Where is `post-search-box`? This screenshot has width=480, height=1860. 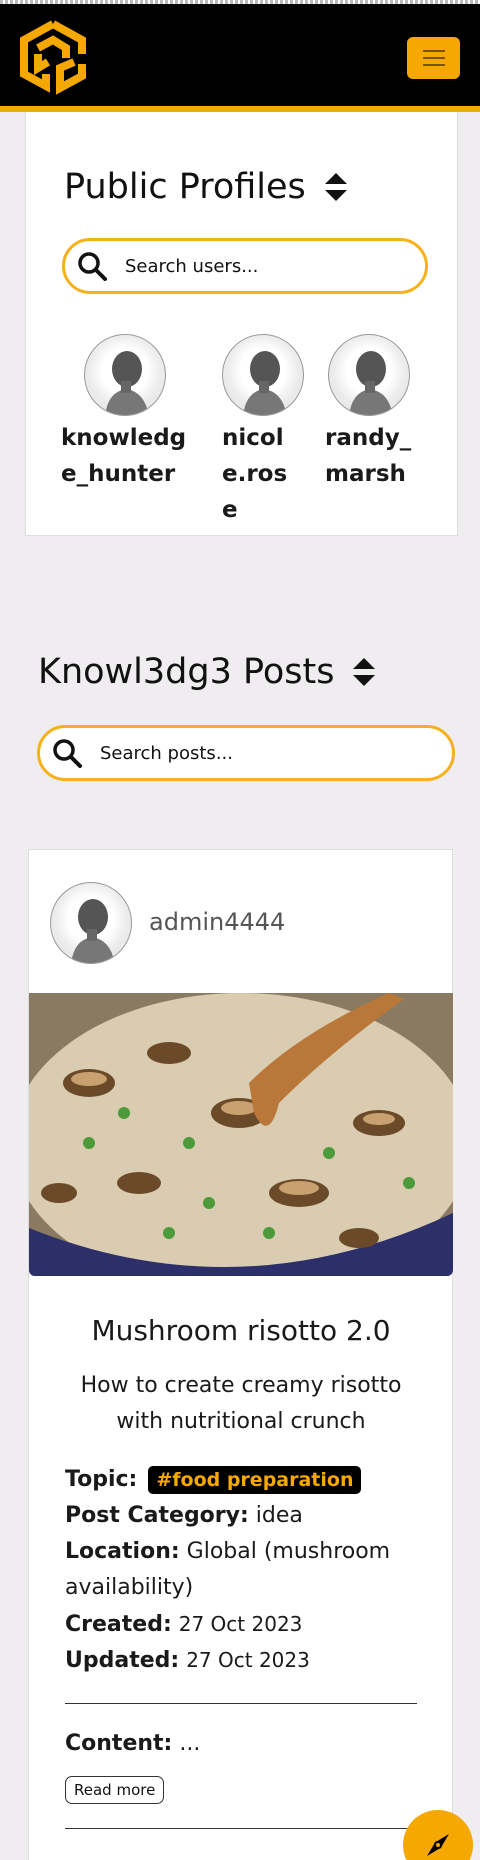 post-search-box is located at coordinates (246, 753).